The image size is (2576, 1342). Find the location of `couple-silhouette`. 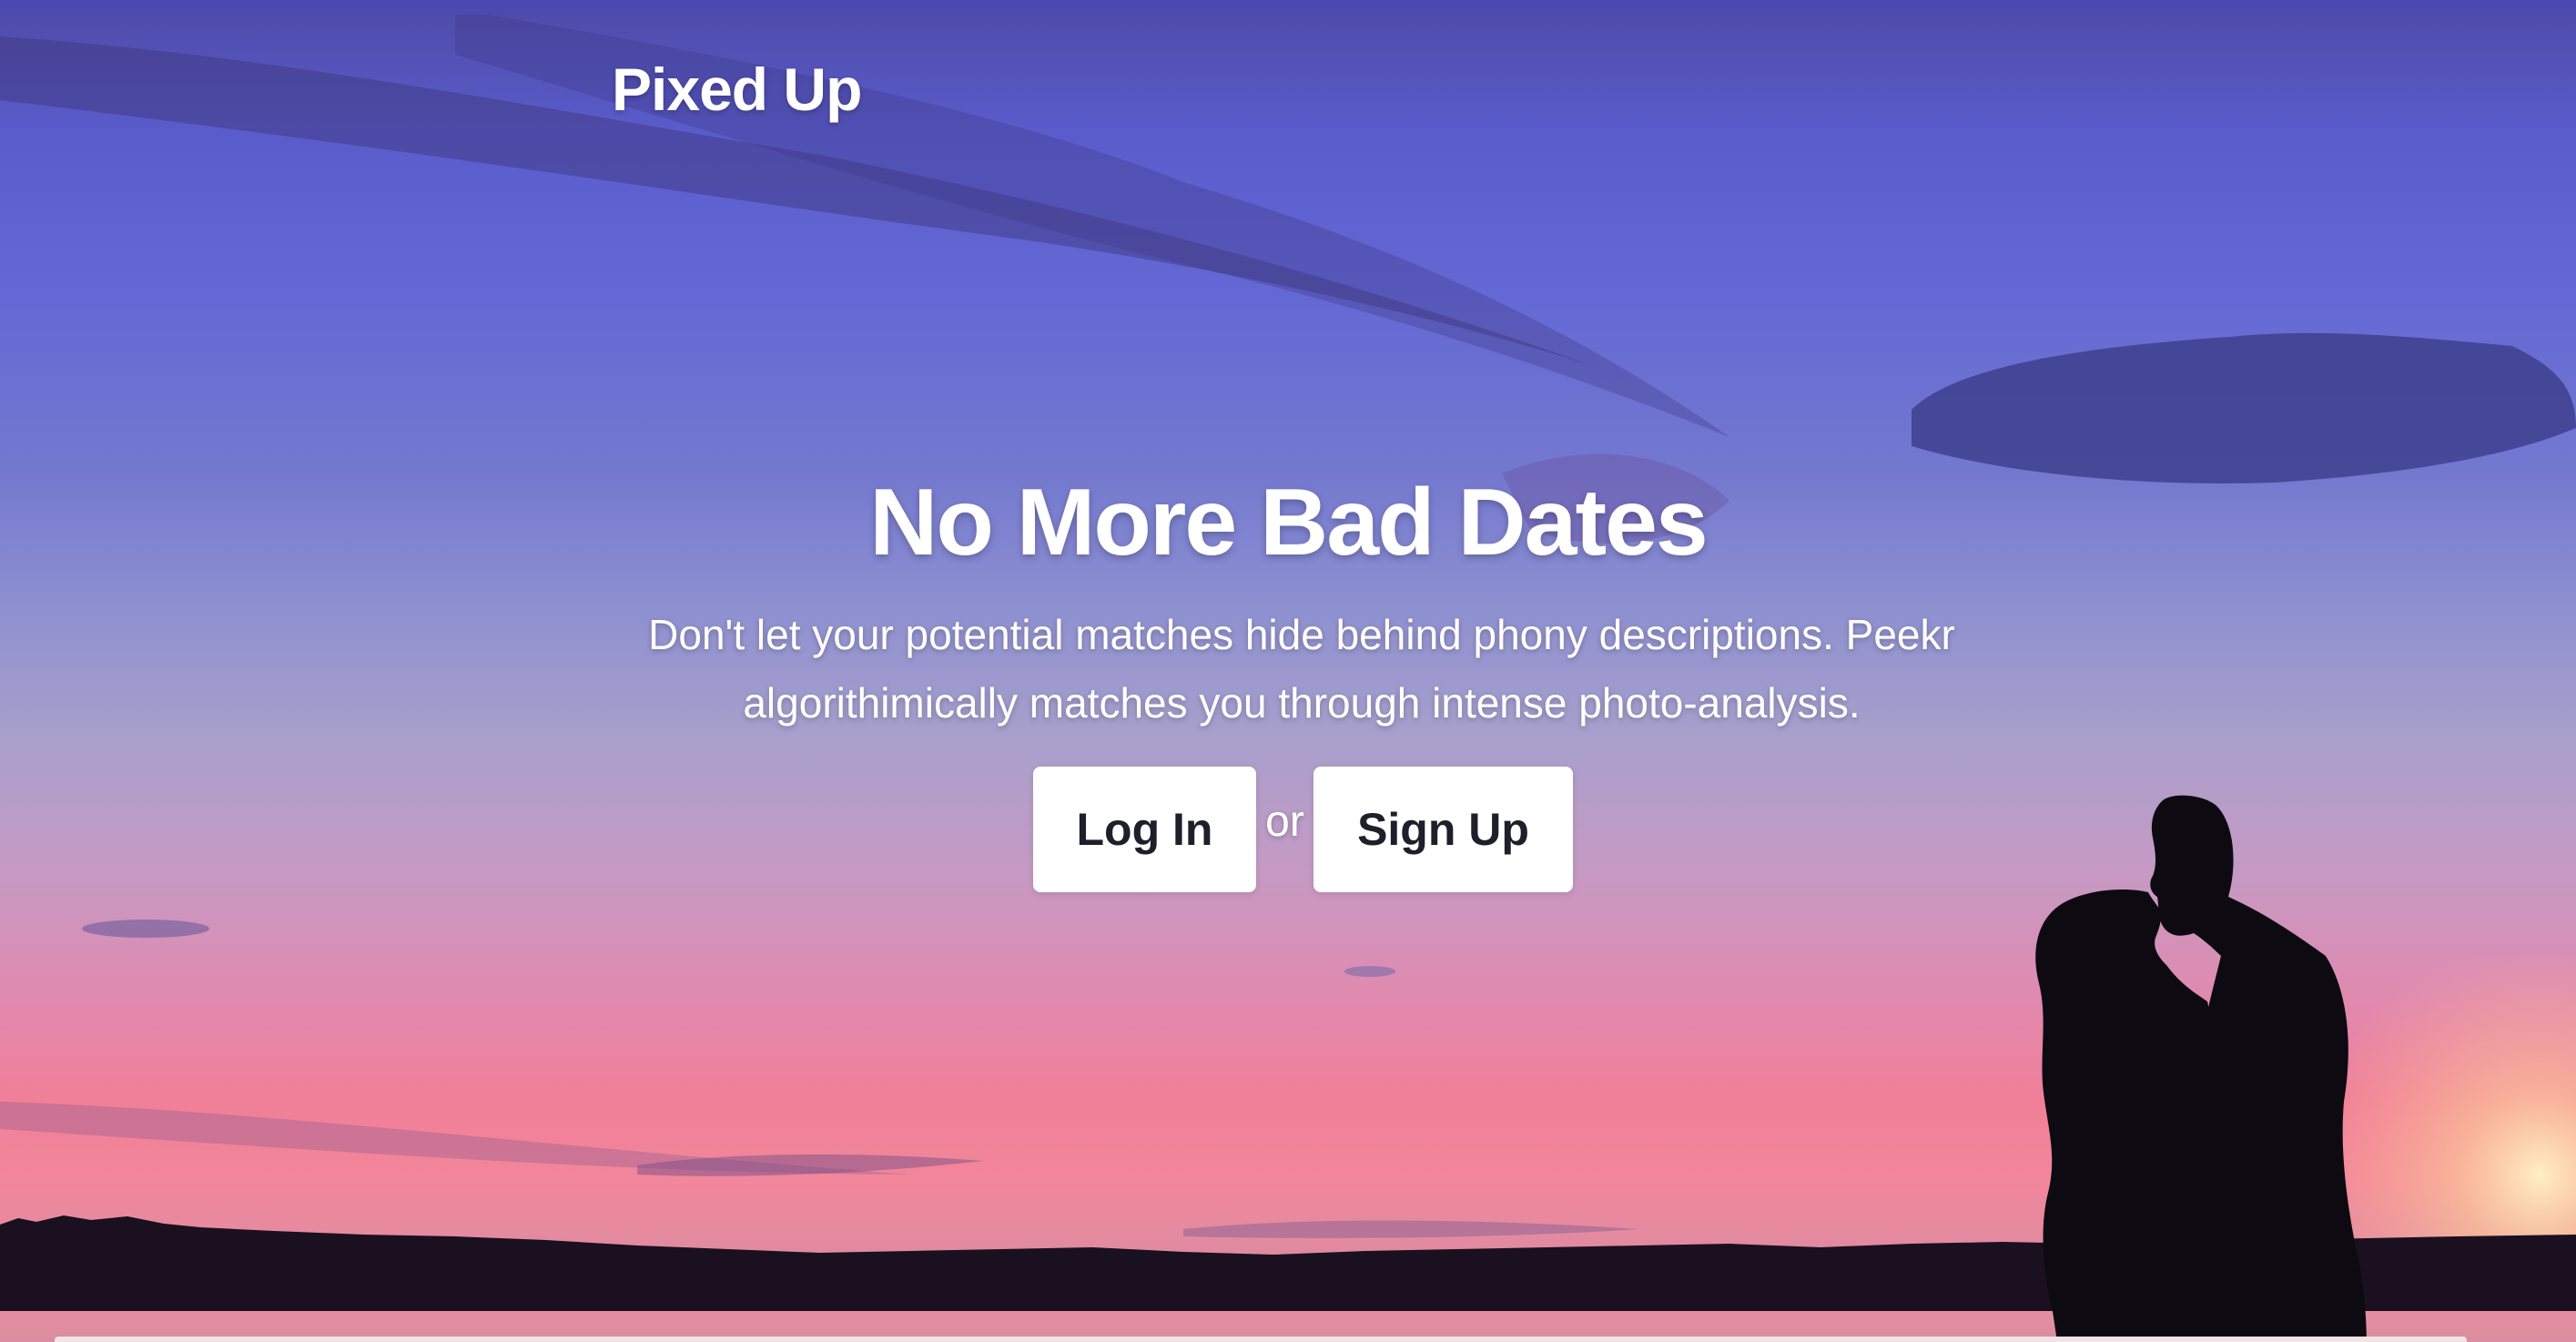

couple-silhouette is located at coordinates (2201, 1069).